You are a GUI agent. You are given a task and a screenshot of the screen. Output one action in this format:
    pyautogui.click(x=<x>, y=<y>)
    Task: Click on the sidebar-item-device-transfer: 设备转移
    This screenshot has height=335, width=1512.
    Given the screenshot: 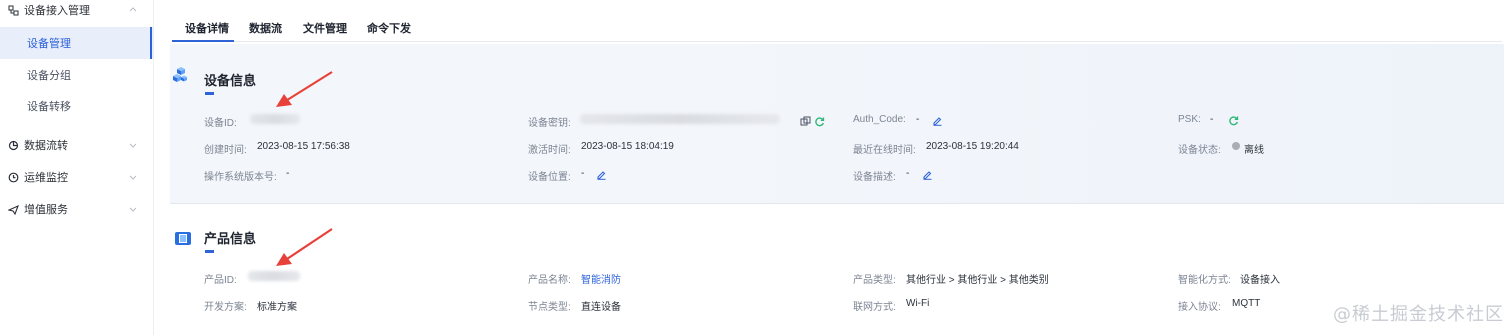 What is the action you would take?
    pyautogui.click(x=77, y=106)
    